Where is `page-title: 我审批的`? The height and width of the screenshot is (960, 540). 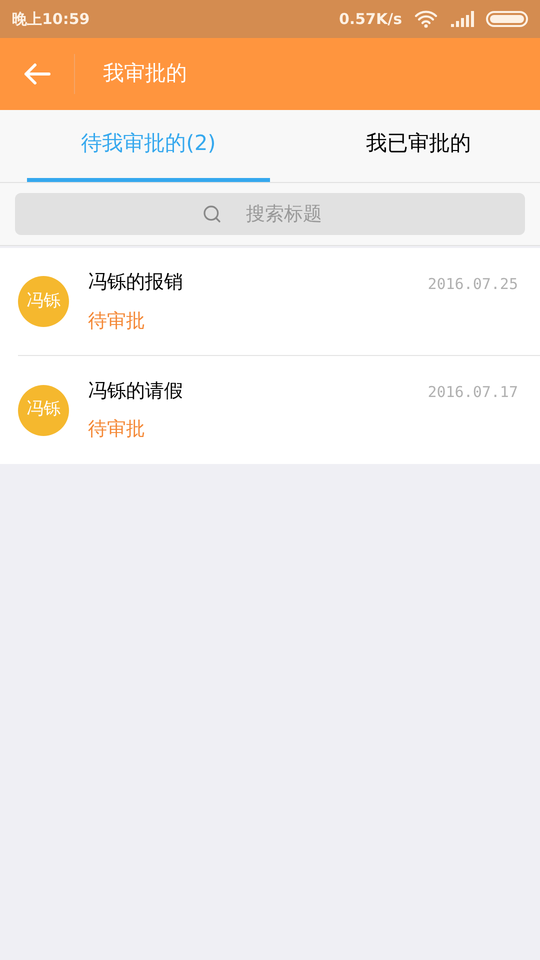 page-title: 我审批的 is located at coordinates (145, 74).